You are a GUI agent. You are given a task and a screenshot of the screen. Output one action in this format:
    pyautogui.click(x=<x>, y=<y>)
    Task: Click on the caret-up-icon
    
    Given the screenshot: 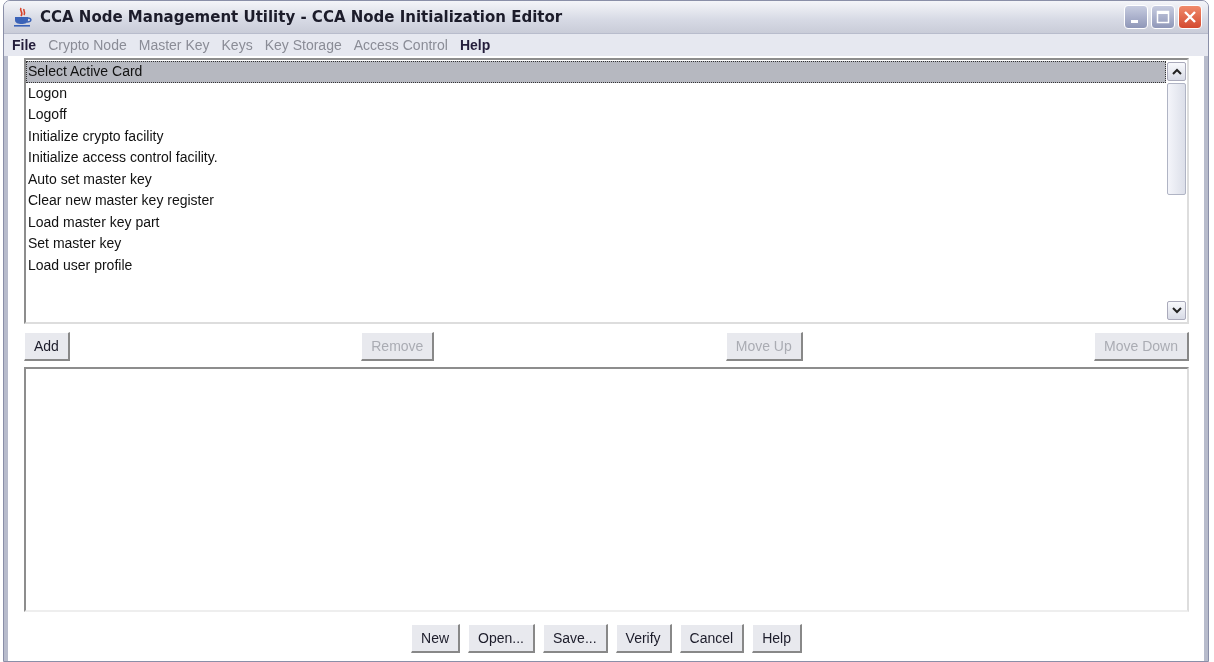 What is the action you would take?
    pyautogui.click(x=1176, y=71)
    